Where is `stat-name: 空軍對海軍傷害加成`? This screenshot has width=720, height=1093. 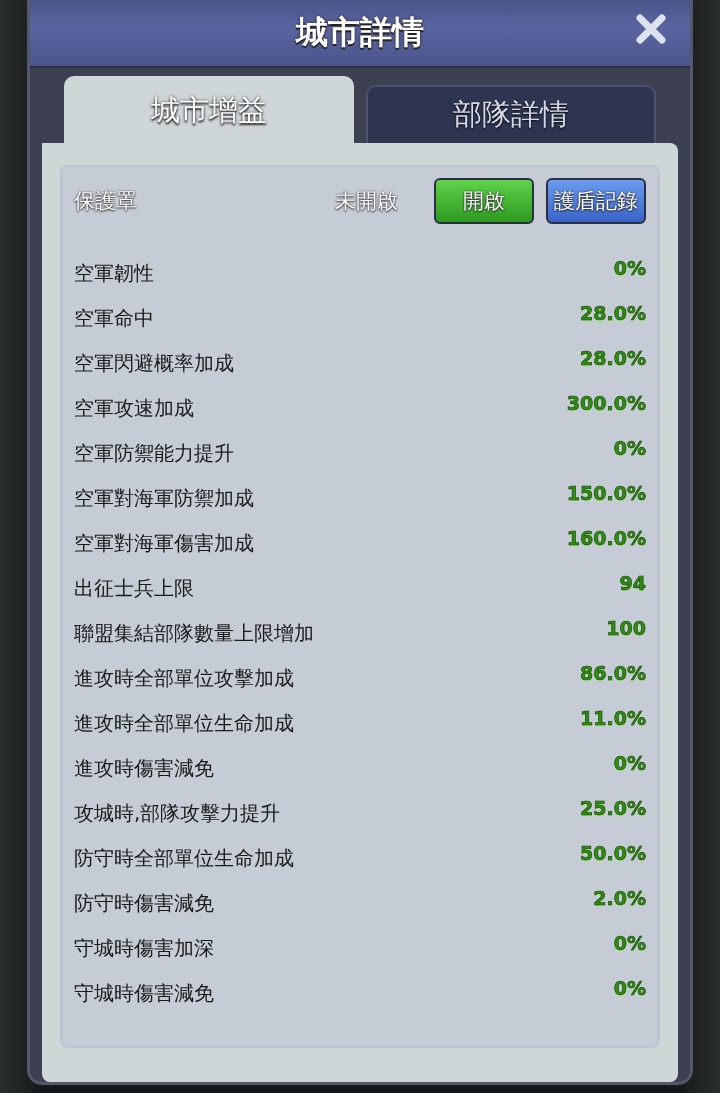 stat-name: 空軍對海軍傷害加成 is located at coordinates (164, 543).